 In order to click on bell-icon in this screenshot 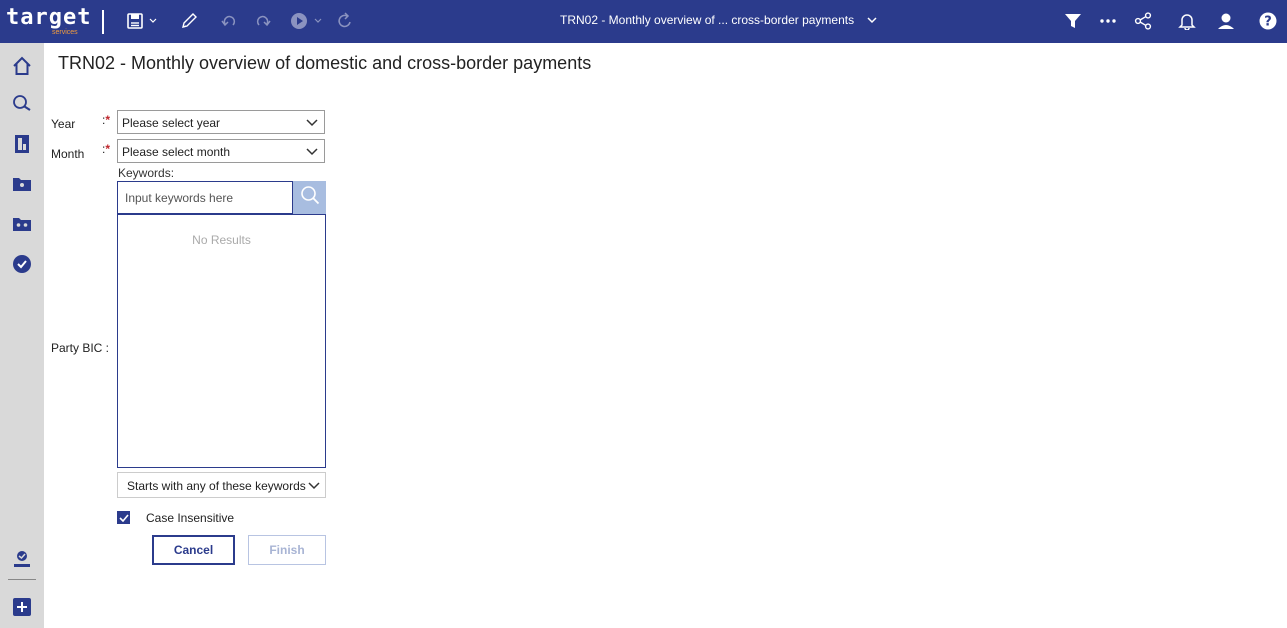, I will do `click(1187, 21)`.